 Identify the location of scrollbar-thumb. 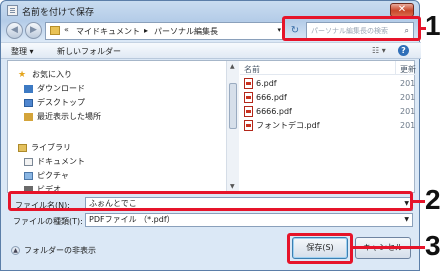
(233, 106).